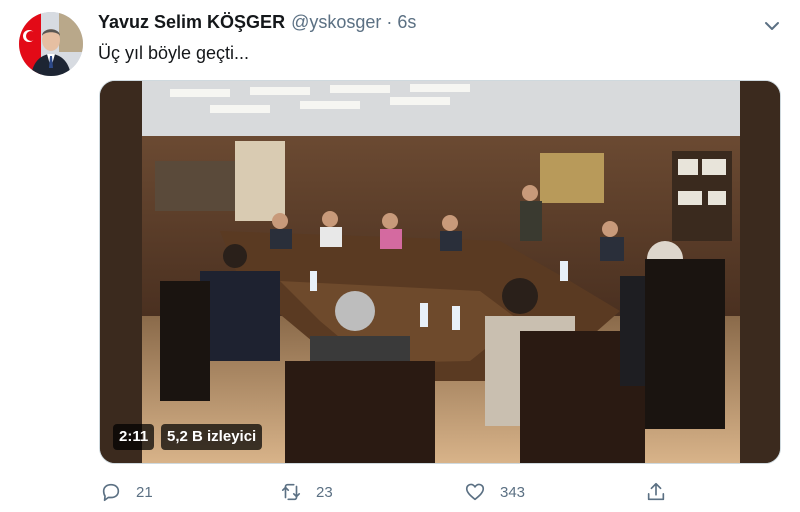 The height and width of the screenshot is (512, 800). Describe the element at coordinates (134, 437) in the screenshot. I see `video-duration-badge: 2:11` at that location.